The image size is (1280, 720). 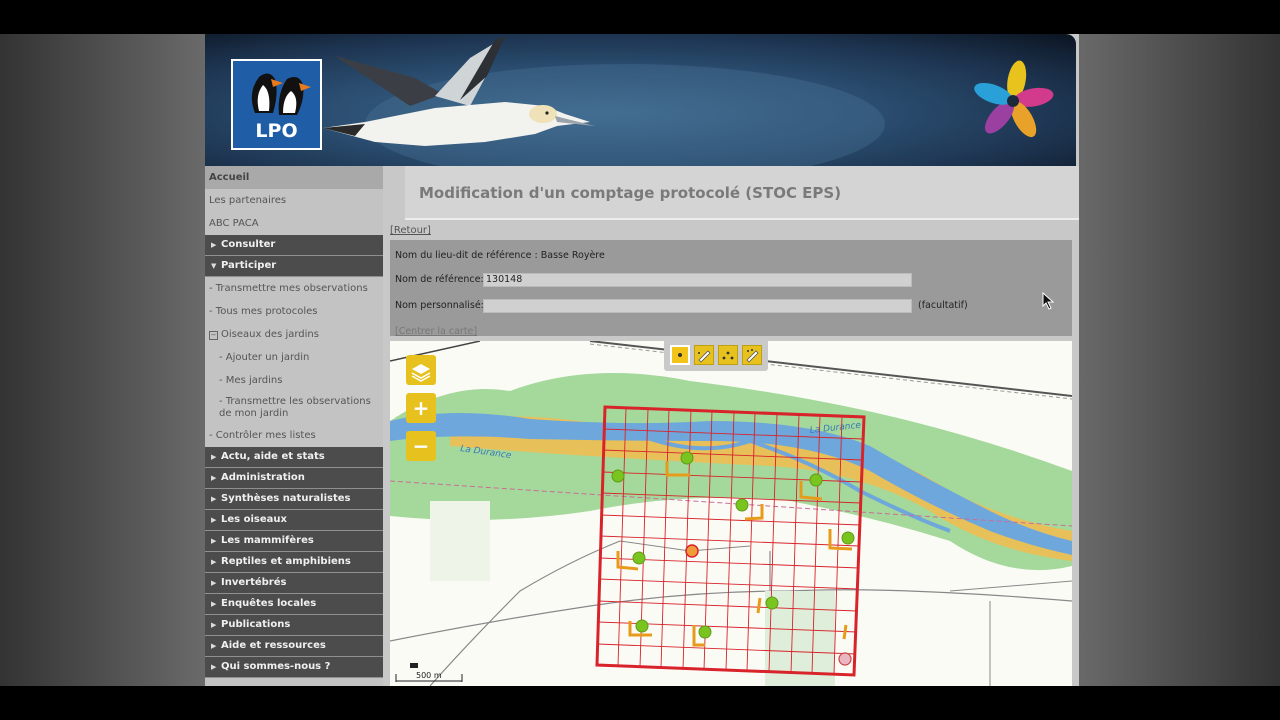 I want to click on sidebar-link-mes-jardins: - Mes jardins, so click(x=294, y=380).